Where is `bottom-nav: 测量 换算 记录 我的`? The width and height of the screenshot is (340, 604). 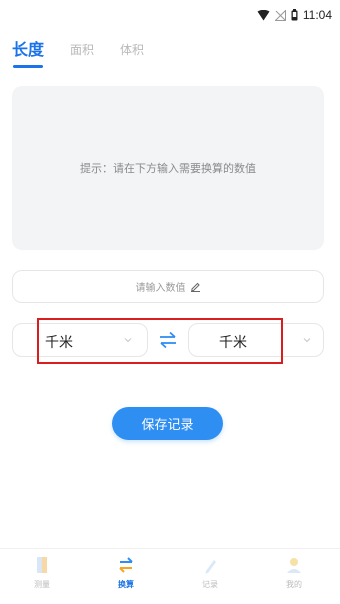 bottom-nav: 测量 换算 记录 我的 is located at coordinates (170, 576).